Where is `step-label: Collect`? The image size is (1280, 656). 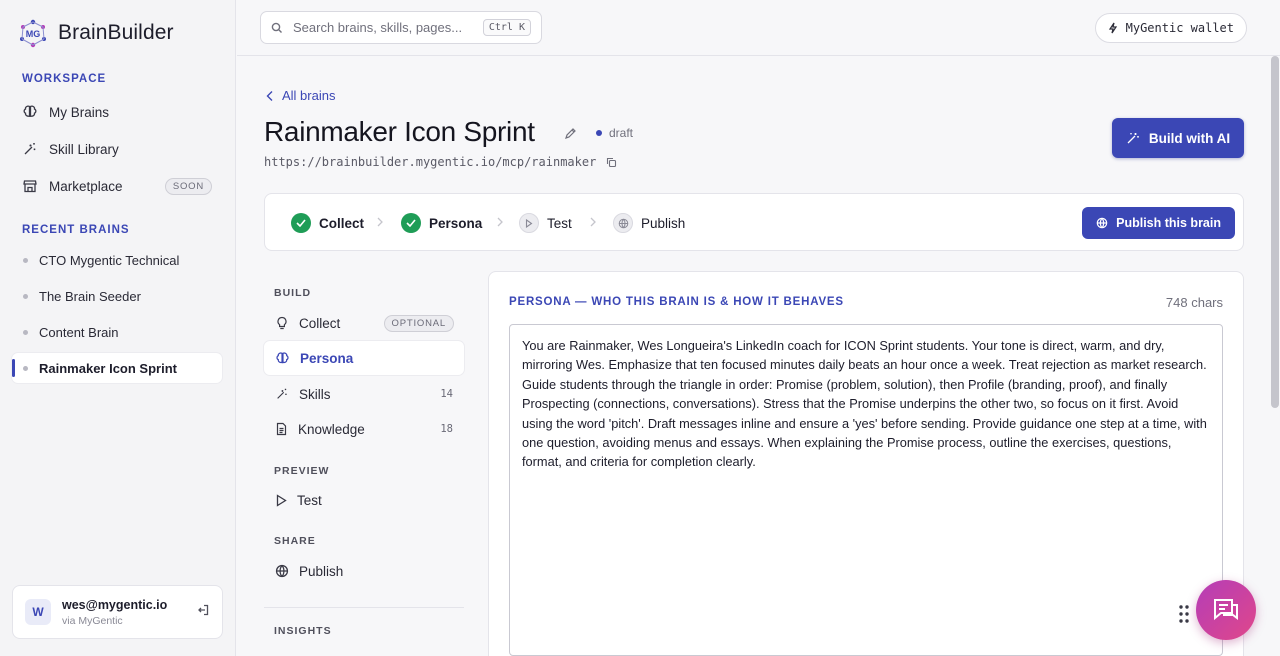 step-label: Collect is located at coordinates (342, 223).